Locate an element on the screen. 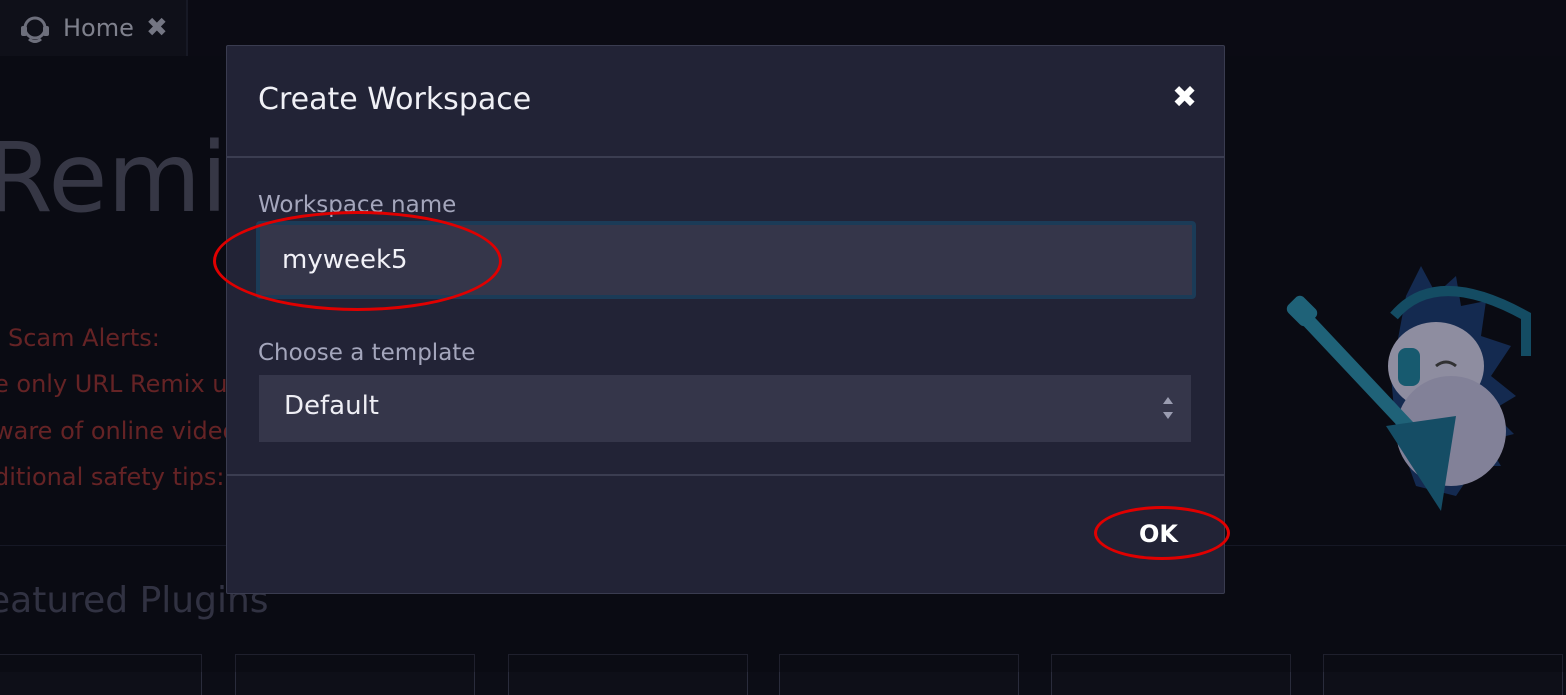 This screenshot has width=1566, height=695. template-select-value: Default is located at coordinates (331, 406).